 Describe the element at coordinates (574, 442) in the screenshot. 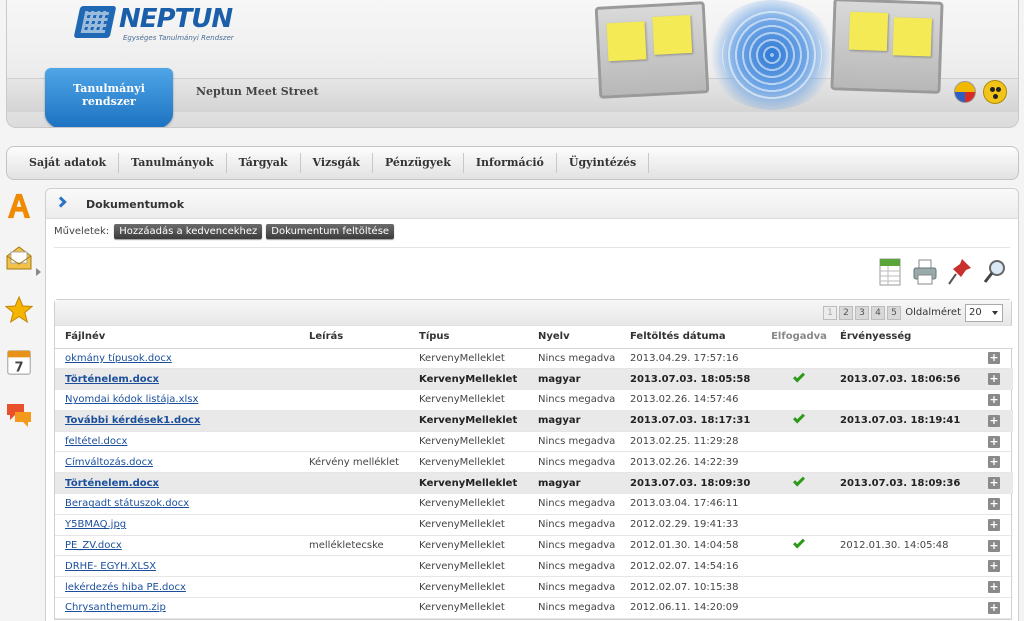

I see `language-cell: Nincs megadva` at that location.